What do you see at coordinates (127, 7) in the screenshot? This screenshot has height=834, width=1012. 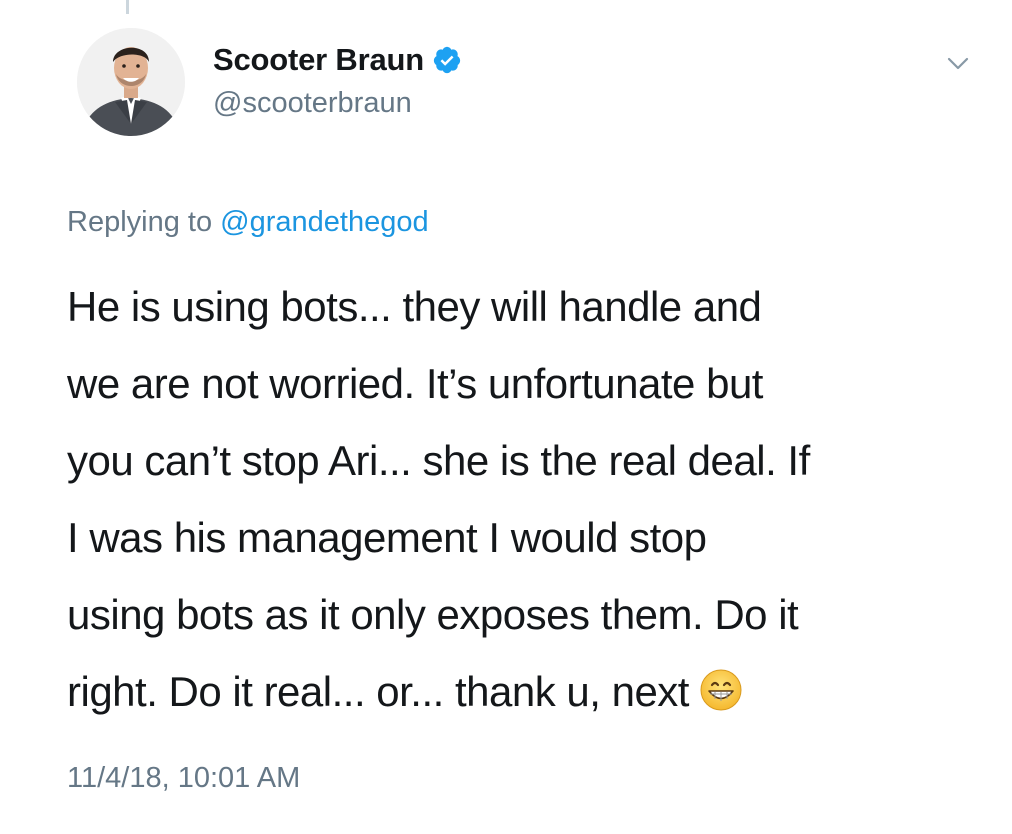 I see `thread-connector-line` at bounding box center [127, 7].